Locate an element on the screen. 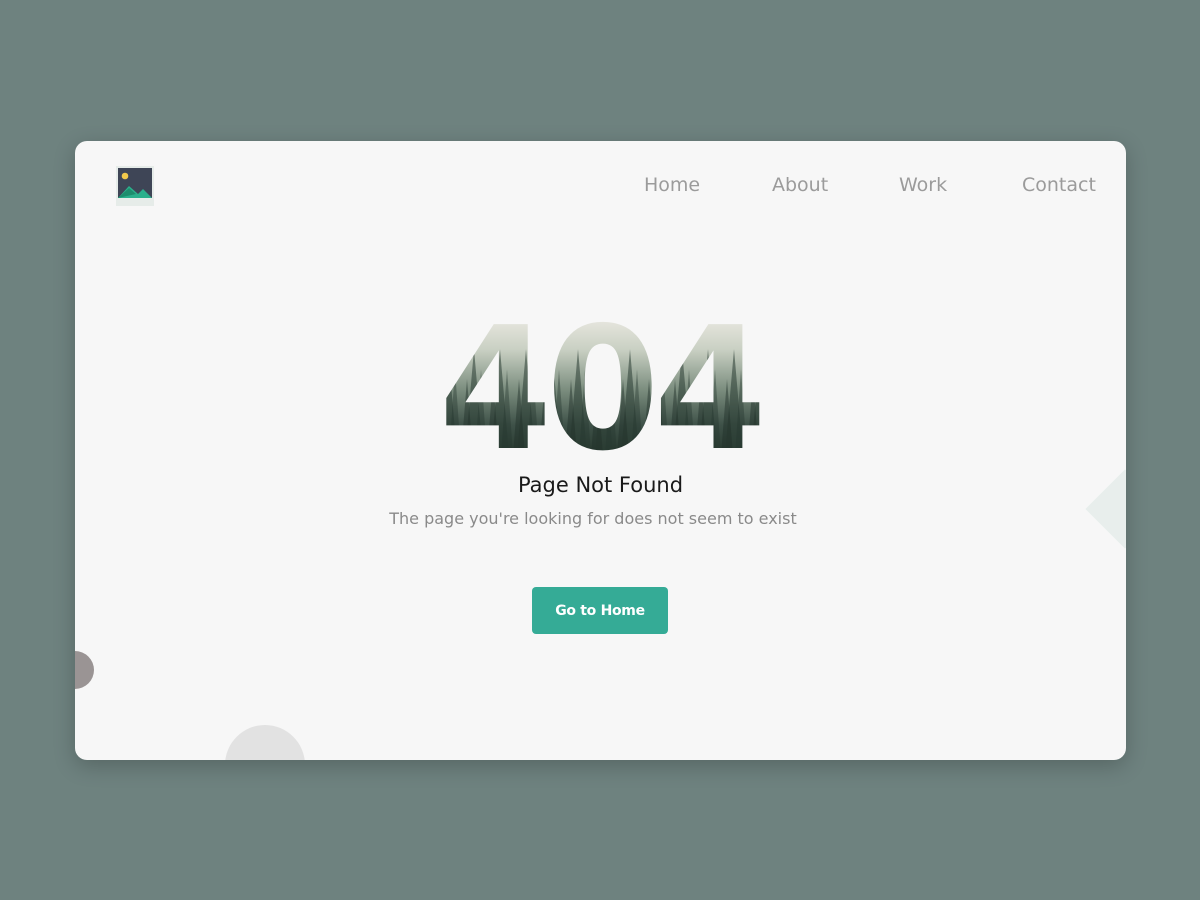  image-placeholder-icon is located at coordinates (135, 186).